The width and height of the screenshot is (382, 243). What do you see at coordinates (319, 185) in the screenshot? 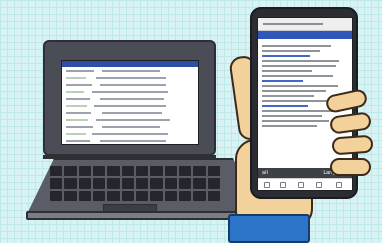
I see `tabs-icon` at bounding box center [319, 185].